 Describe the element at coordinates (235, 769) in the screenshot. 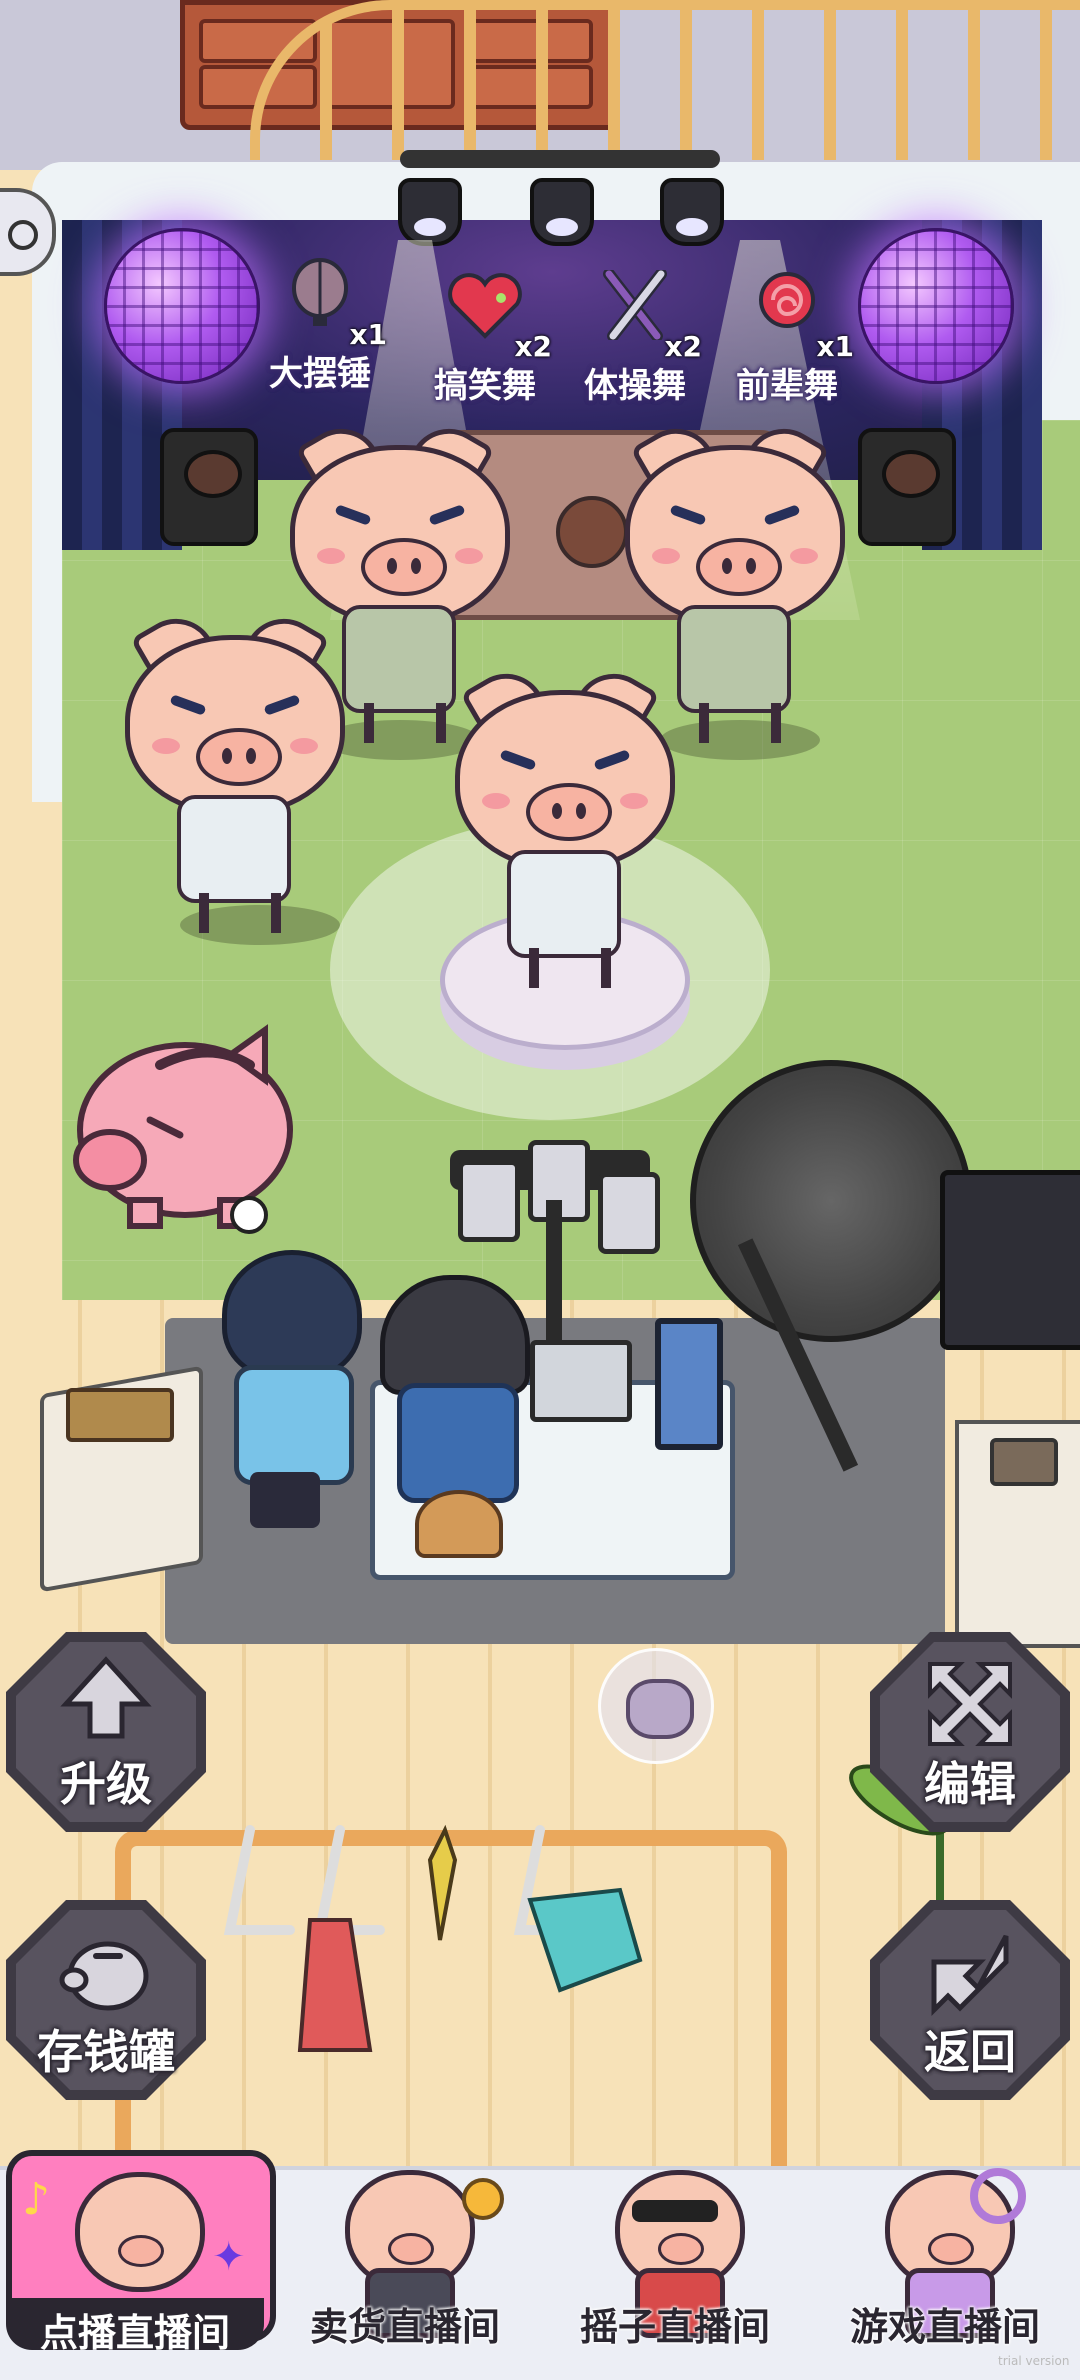

I see `pig-dancer` at that location.